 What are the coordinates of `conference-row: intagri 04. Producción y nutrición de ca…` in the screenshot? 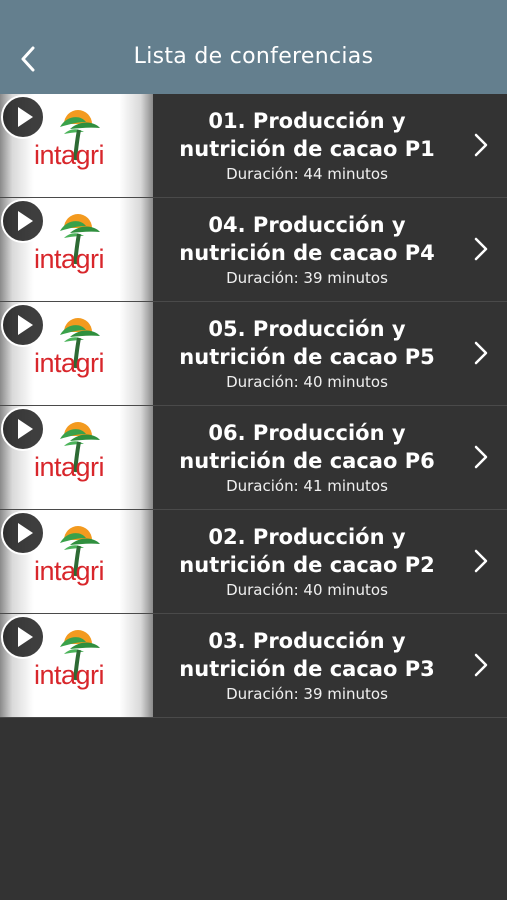 It's located at (253, 250).